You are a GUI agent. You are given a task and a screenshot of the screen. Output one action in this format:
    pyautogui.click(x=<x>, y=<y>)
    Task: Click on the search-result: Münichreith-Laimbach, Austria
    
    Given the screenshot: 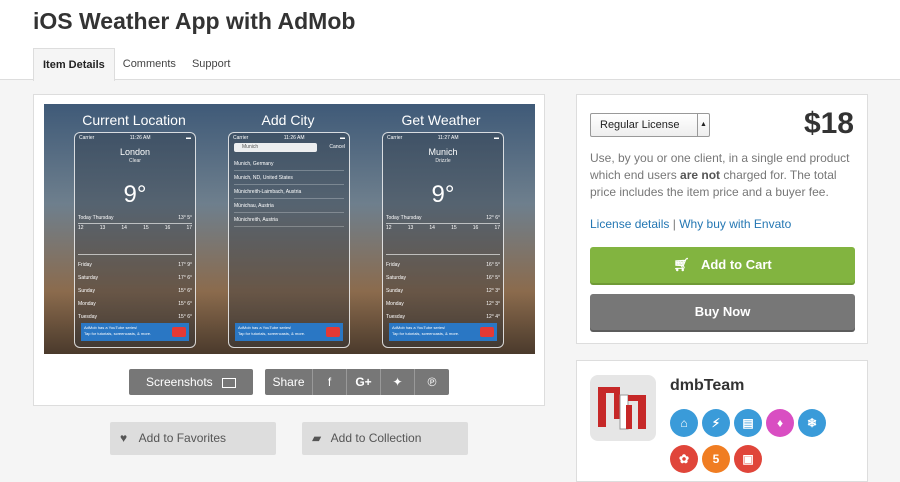 What is the action you would take?
    pyautogui.click(x=289, y=192)
    